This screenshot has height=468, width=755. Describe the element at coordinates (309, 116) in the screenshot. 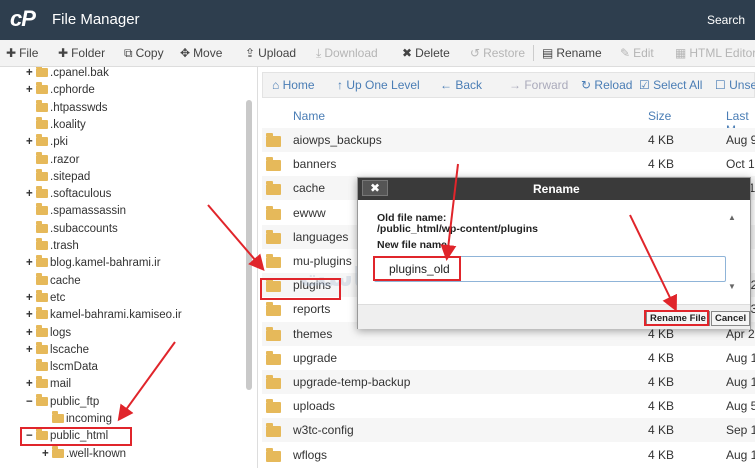

I see `column-header-name: Name` at that location.